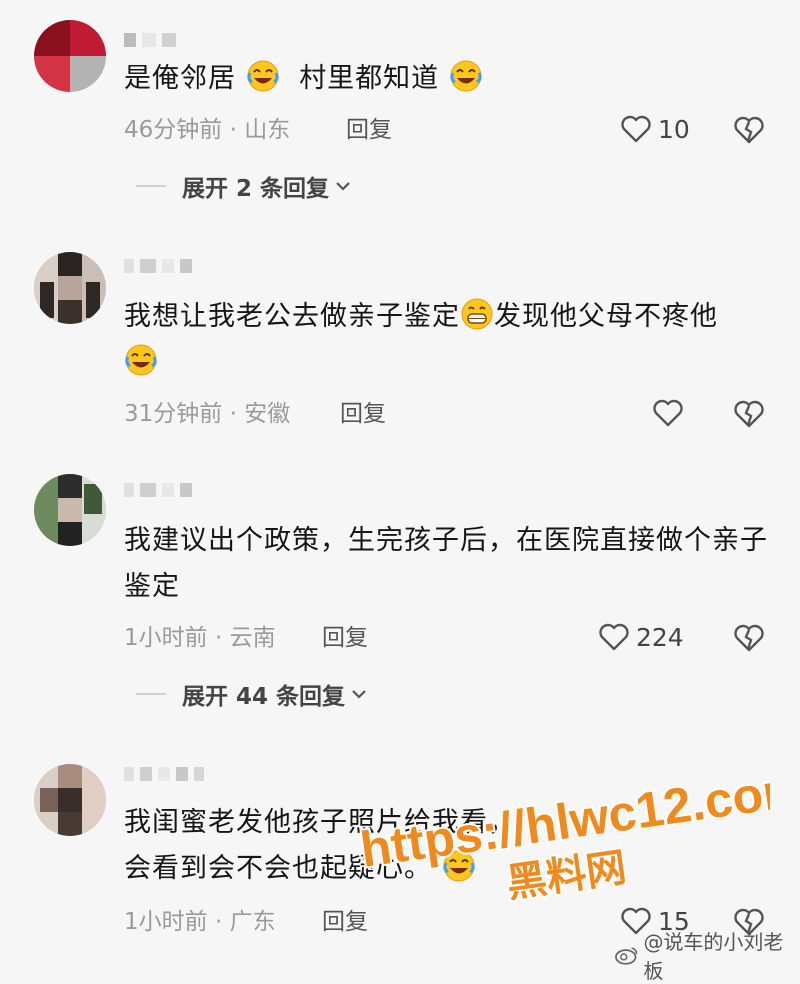 The image size is (800, 984). I want to click on credit: @说车的小刘老板, so click(707, 955).